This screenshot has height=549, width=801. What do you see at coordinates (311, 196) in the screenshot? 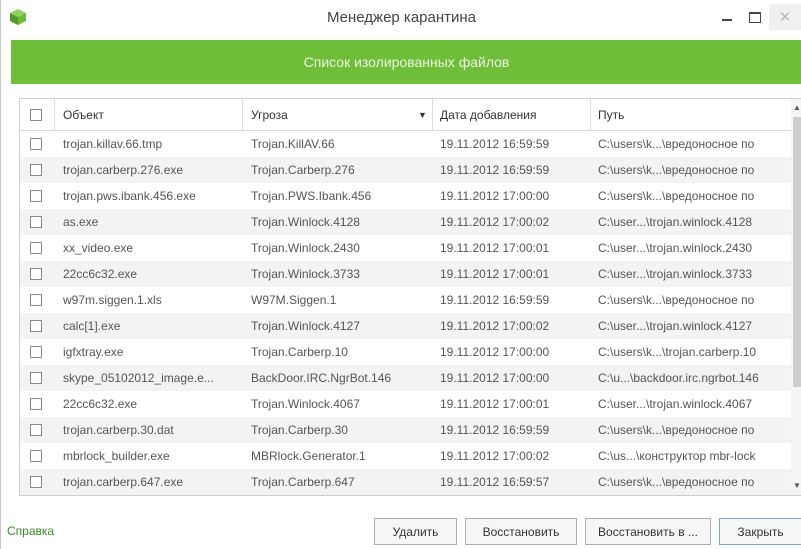
I see `threat-cell: Trojan.PWS.Ibank.456` at bounding box center [311, 196].